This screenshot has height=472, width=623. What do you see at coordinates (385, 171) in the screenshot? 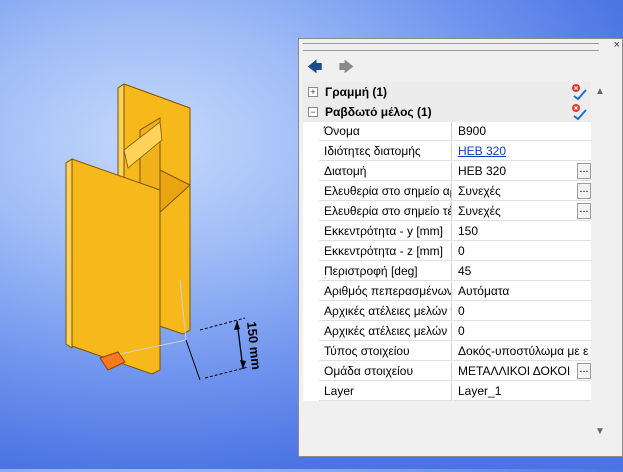
I see `property-label: Διατομή` at bounding box center [385, 171].